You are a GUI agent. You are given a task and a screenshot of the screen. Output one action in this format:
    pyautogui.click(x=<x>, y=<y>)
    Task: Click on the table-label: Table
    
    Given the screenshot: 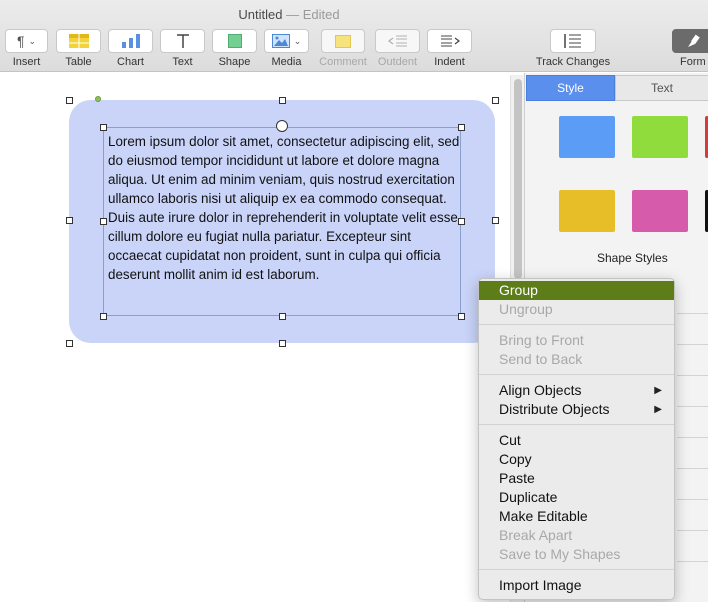 What is the action you would take?
    pyautogui.click(x=78, y=62)
    